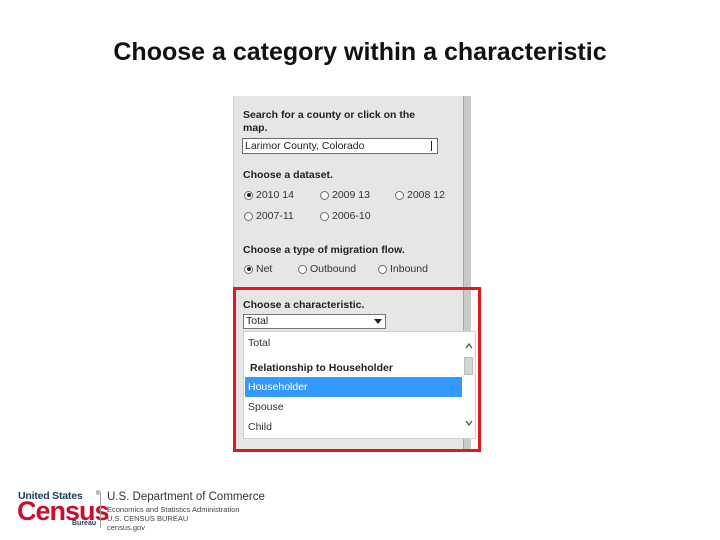 This screenshot has width=720, height=540. I want to click on county-search-input: Larimor County, Colorado, so click(340, 146).